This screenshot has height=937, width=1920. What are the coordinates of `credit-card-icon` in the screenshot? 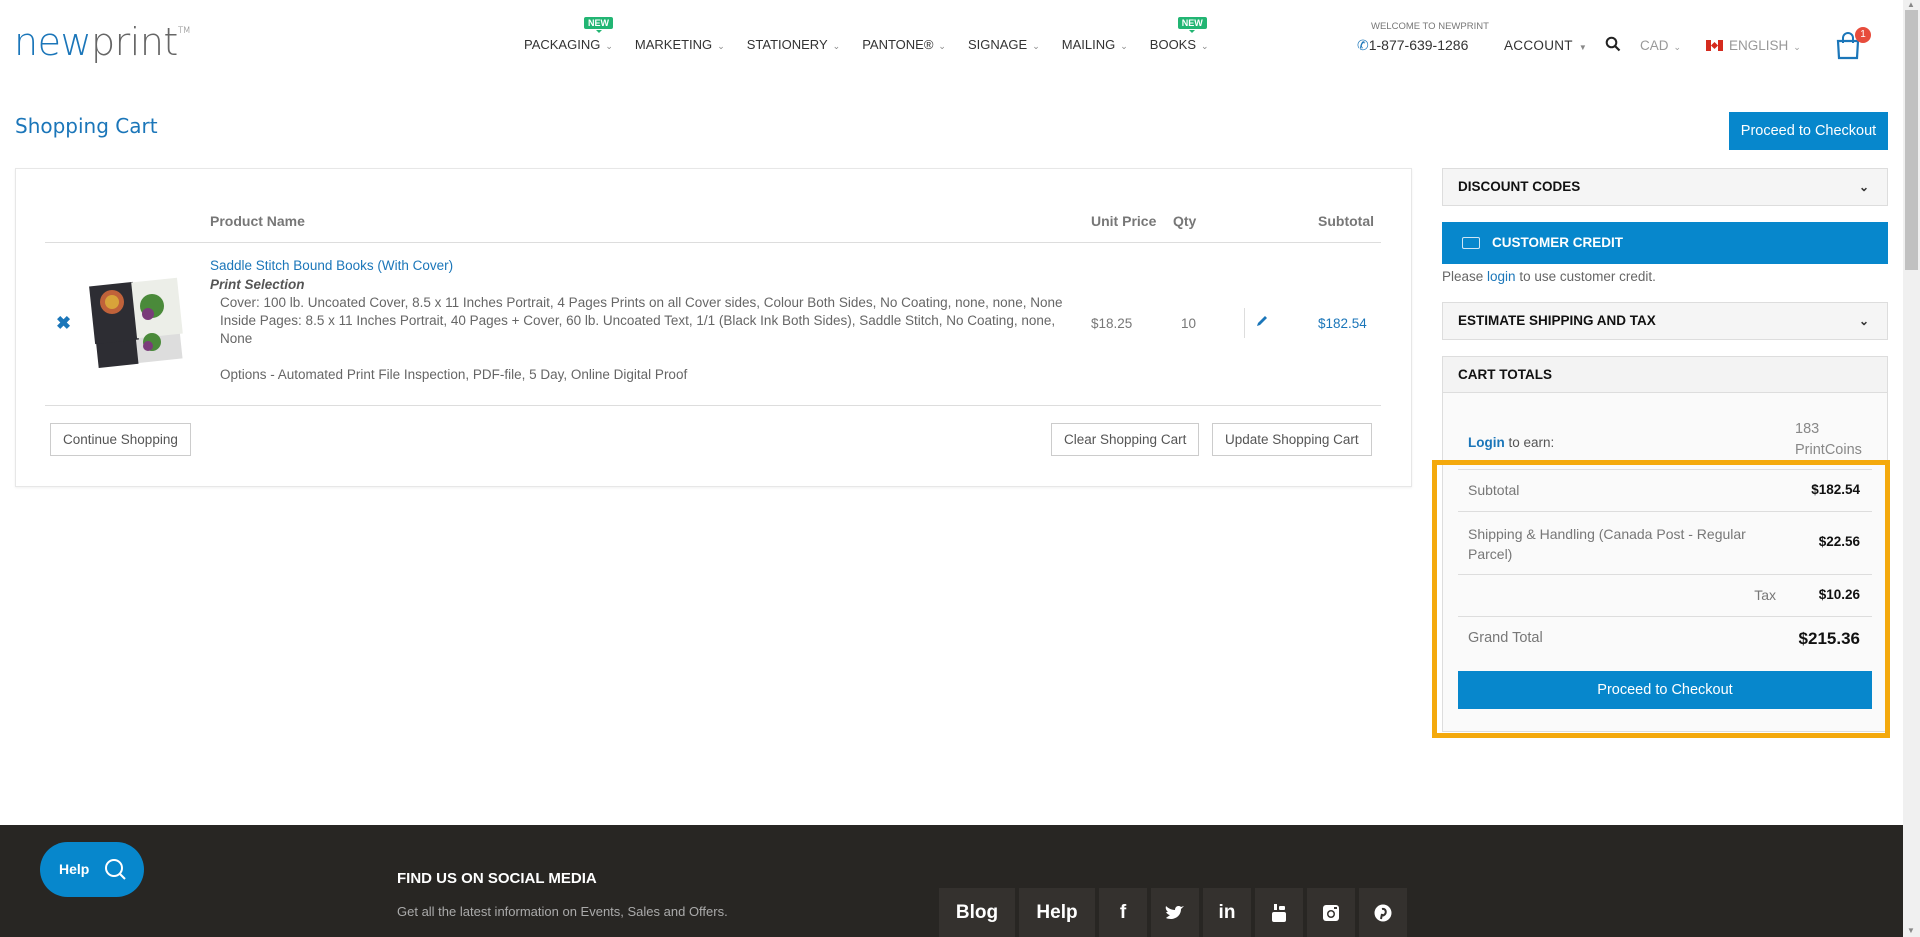 It's located at (1471, 243).